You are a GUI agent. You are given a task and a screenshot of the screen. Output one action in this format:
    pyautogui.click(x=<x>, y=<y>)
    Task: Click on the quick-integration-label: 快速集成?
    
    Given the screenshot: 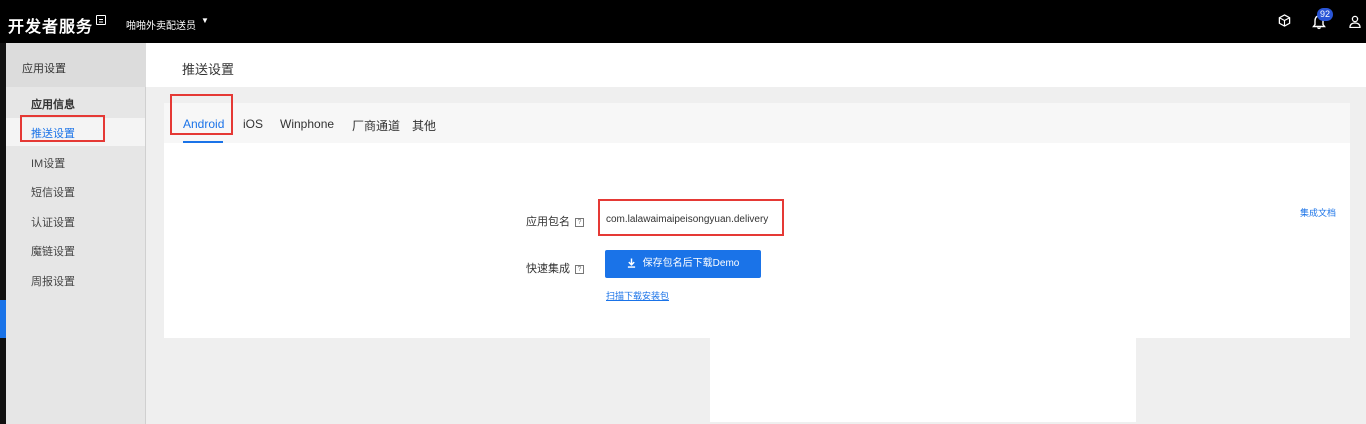 What is the action you would take?
    pyautogui.click(x=555, y=268)
    